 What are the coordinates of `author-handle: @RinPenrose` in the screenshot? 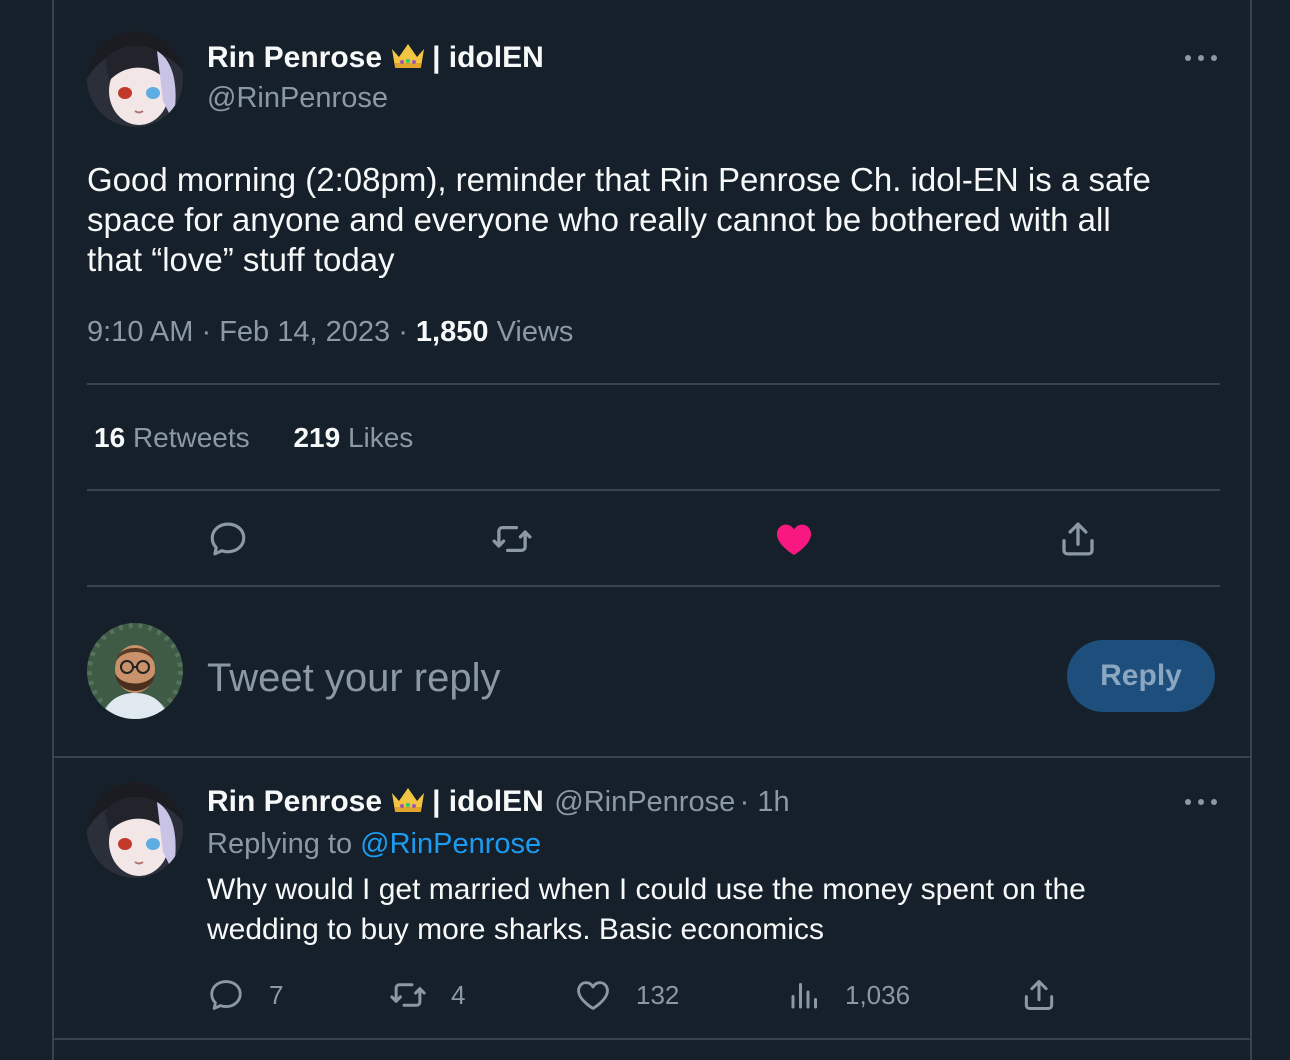 It's located at (297, 98).